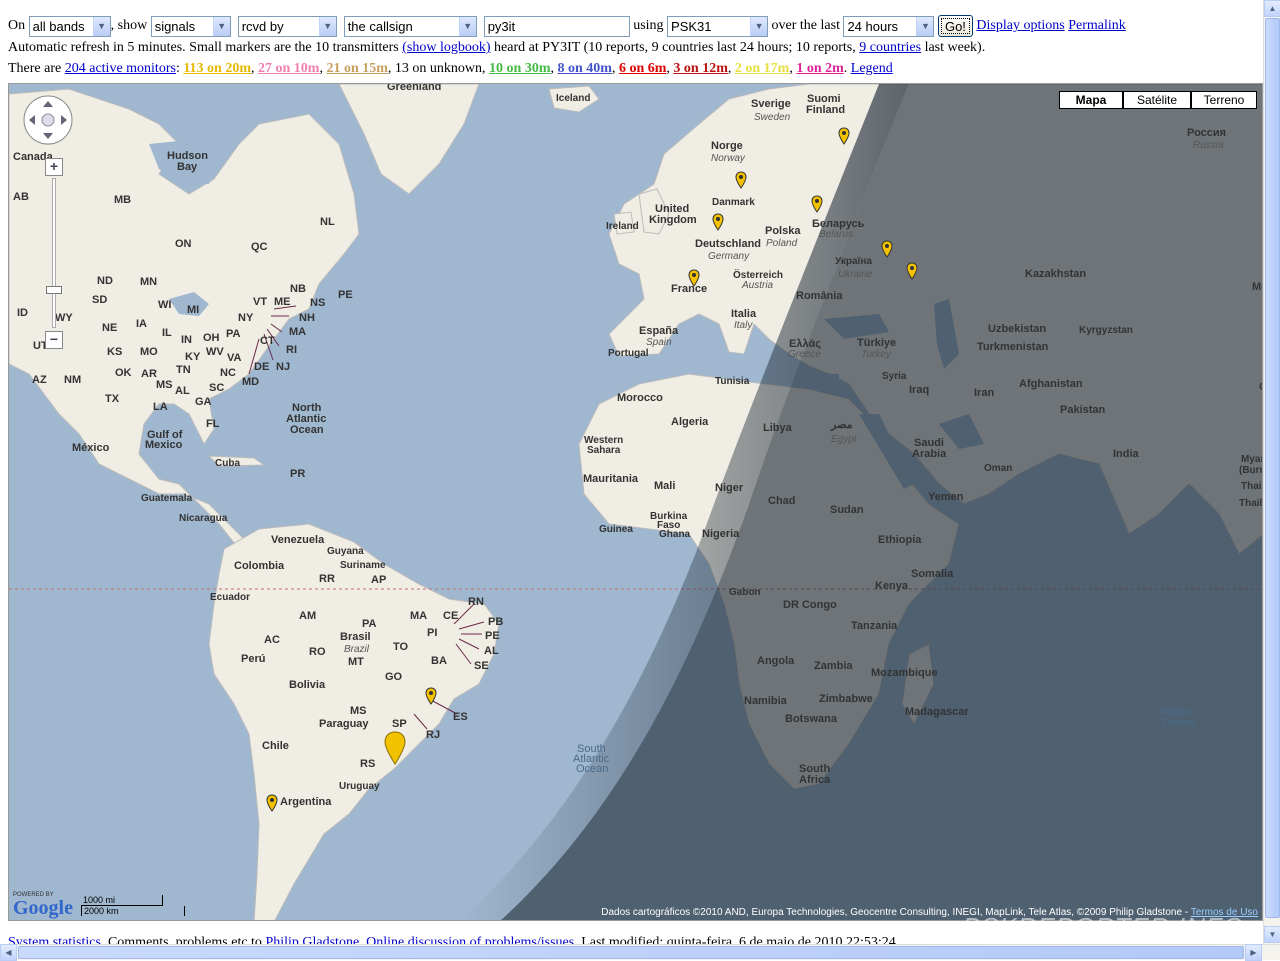 Image resolution: width=1280 pixels, height=961 pixels. Describe the element at coordinates (217, 388) in the screenshot. I see `map-label: SC` at that location.